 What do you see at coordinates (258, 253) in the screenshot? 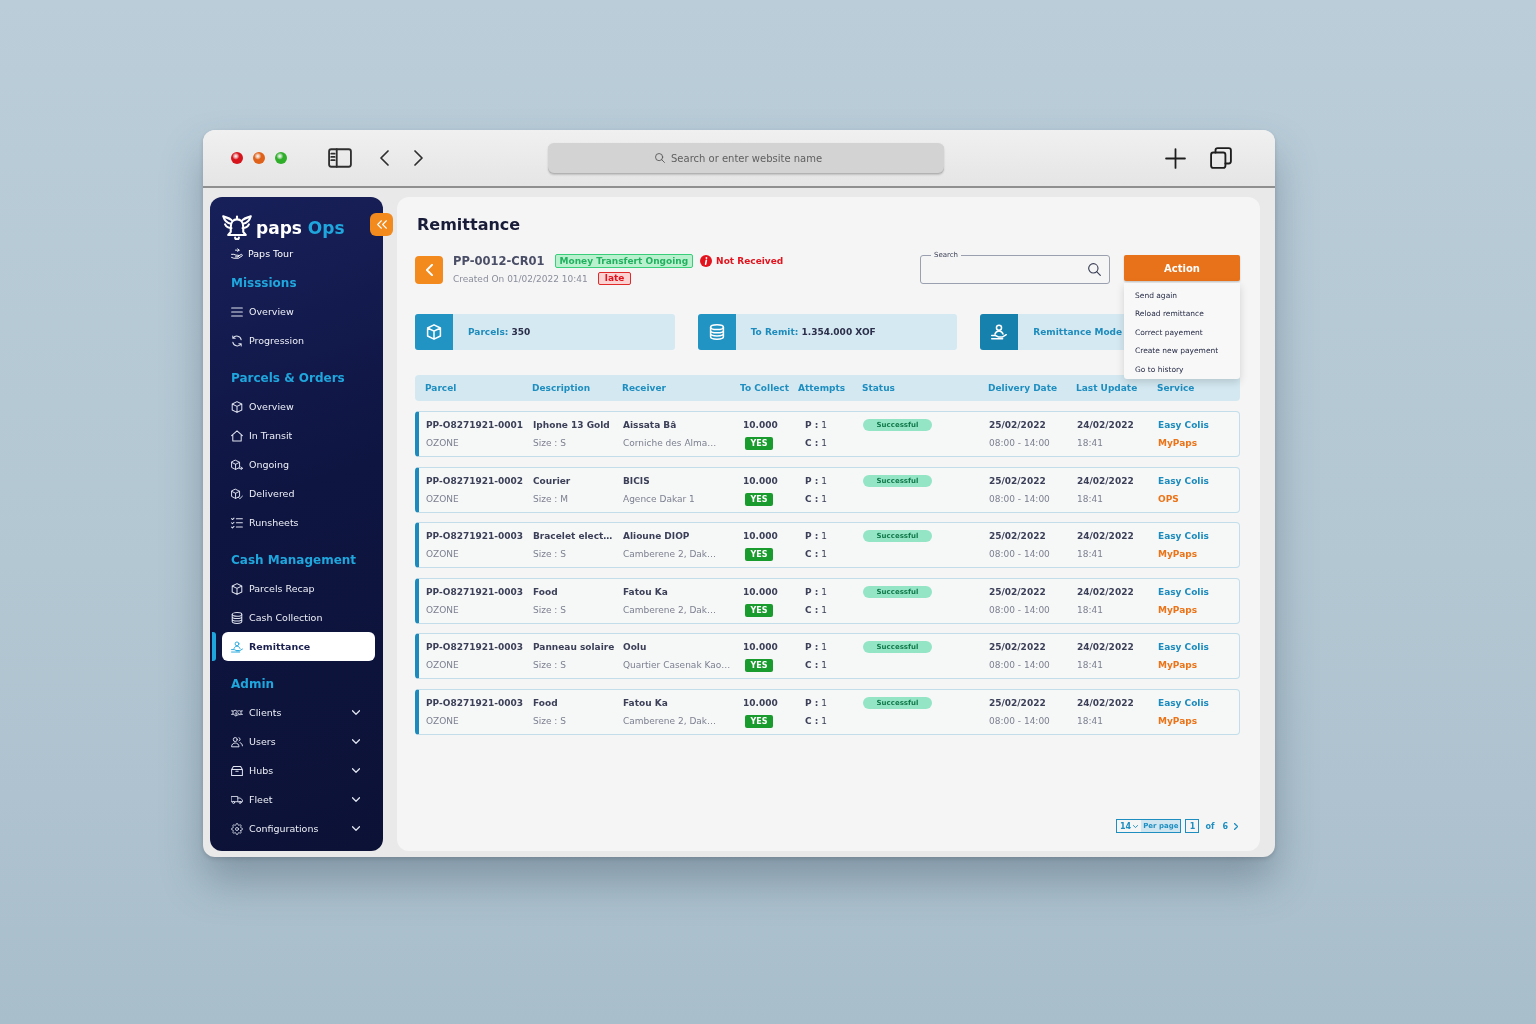
I see `tour-link: Paps Tour` at bounding box center [258, 253].